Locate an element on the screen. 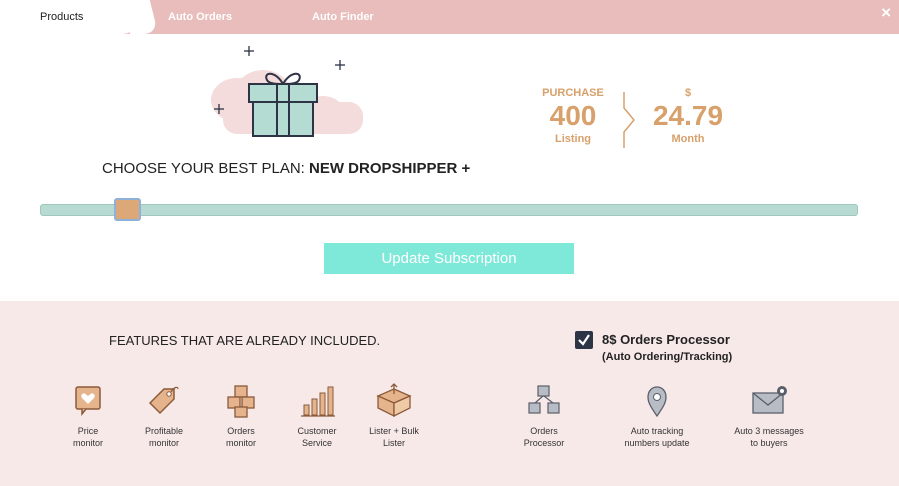  plan-slider-track is located at coordinates (449, 210).